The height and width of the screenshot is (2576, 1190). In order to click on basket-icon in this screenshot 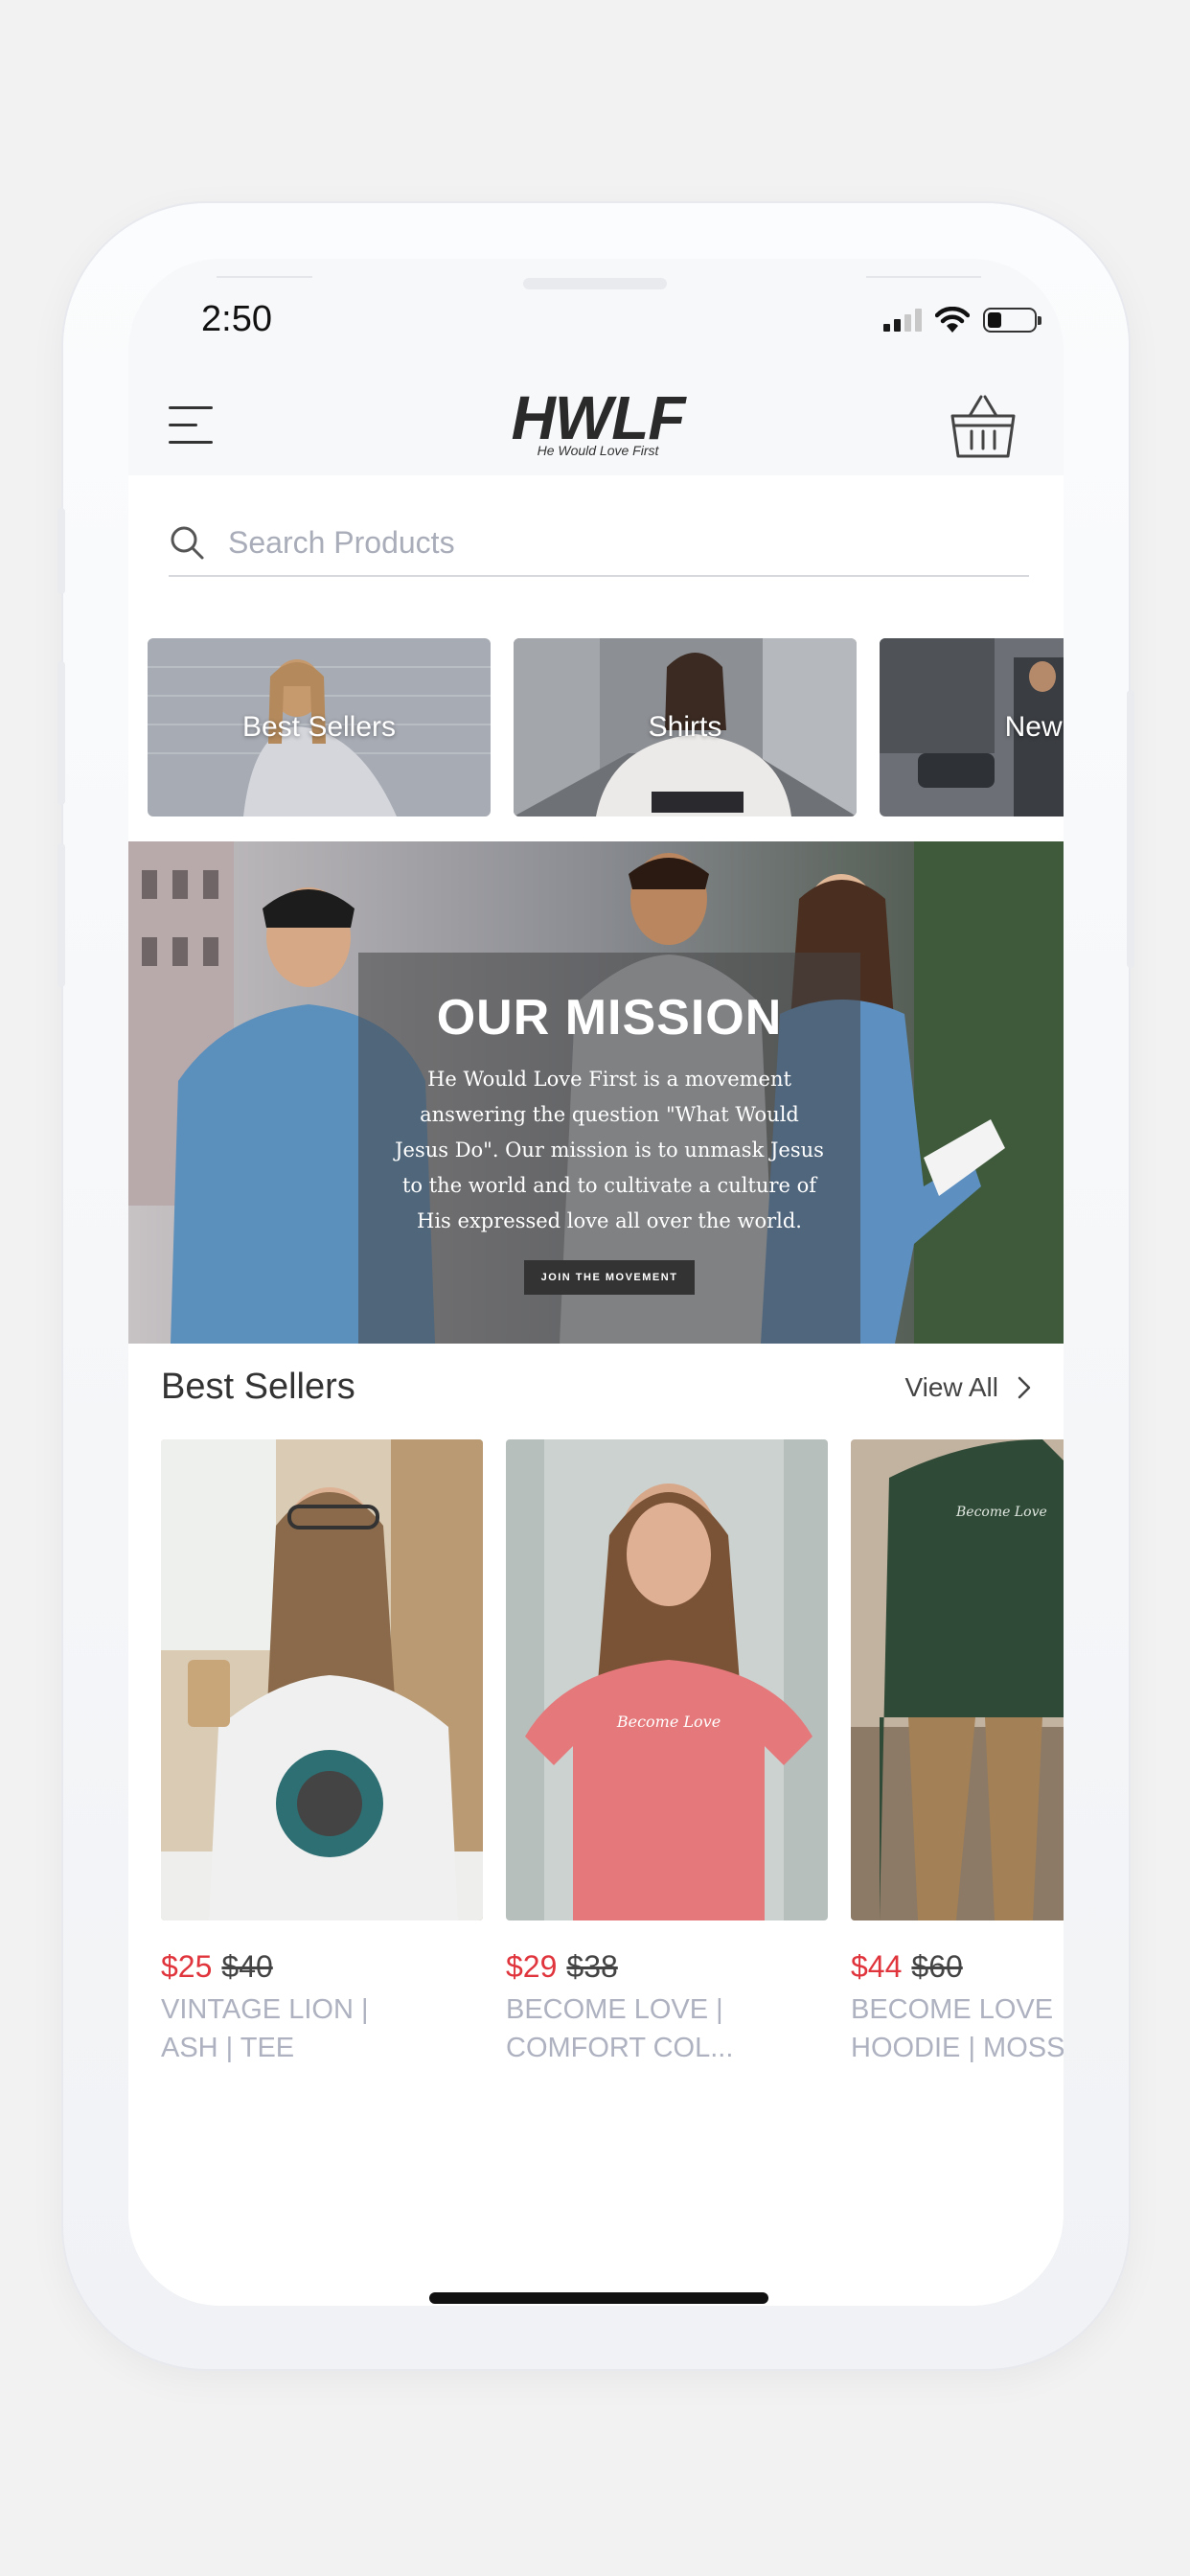, I will do `click(984, 426)`.